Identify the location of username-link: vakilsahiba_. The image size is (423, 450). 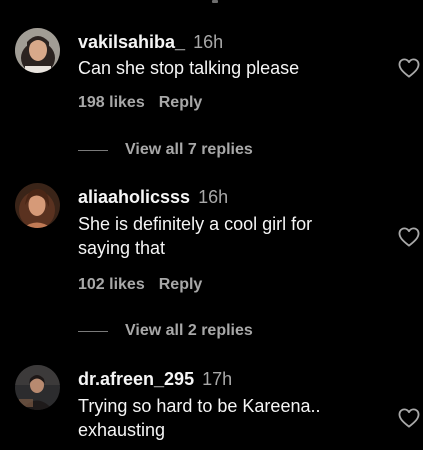
(131, 42).